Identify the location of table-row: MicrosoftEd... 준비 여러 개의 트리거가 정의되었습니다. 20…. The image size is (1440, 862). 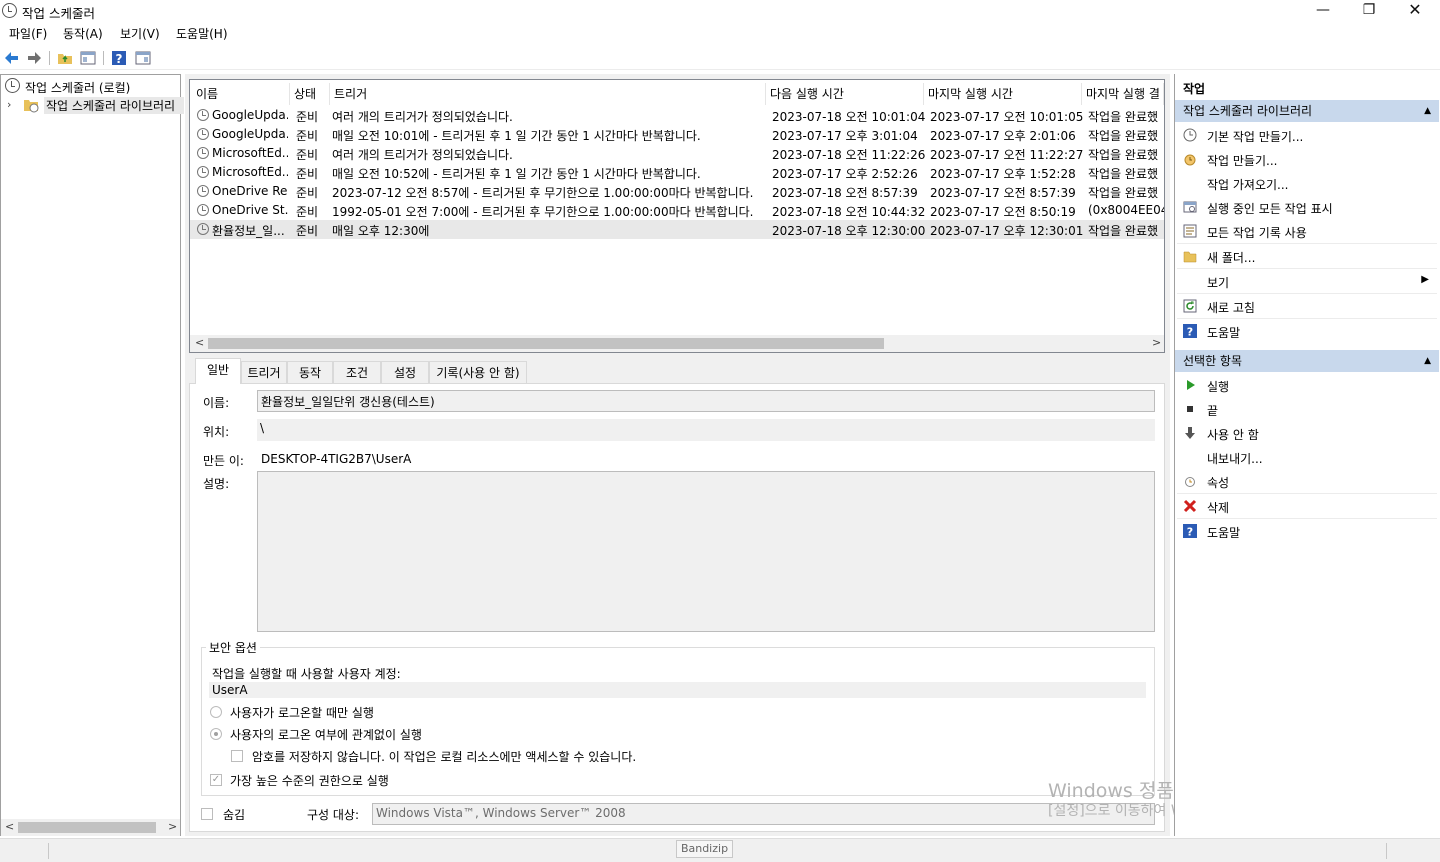
(677, 153).